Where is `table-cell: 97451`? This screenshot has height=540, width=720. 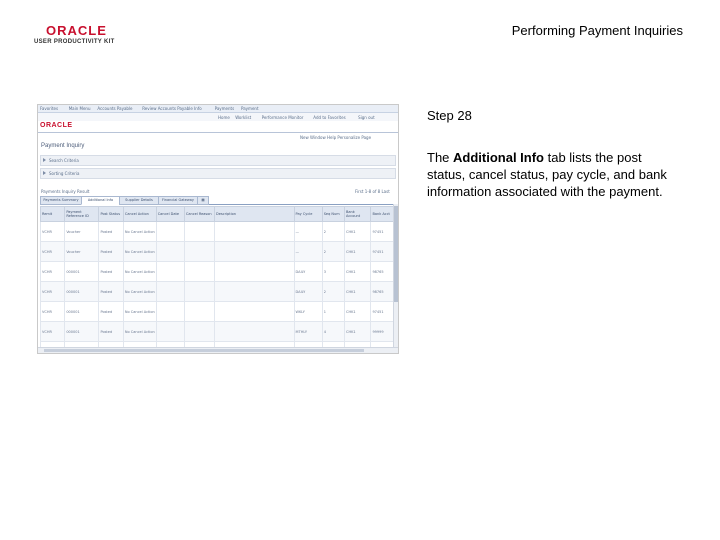 table-cell: 97451 is located at coordinates (382, 231).